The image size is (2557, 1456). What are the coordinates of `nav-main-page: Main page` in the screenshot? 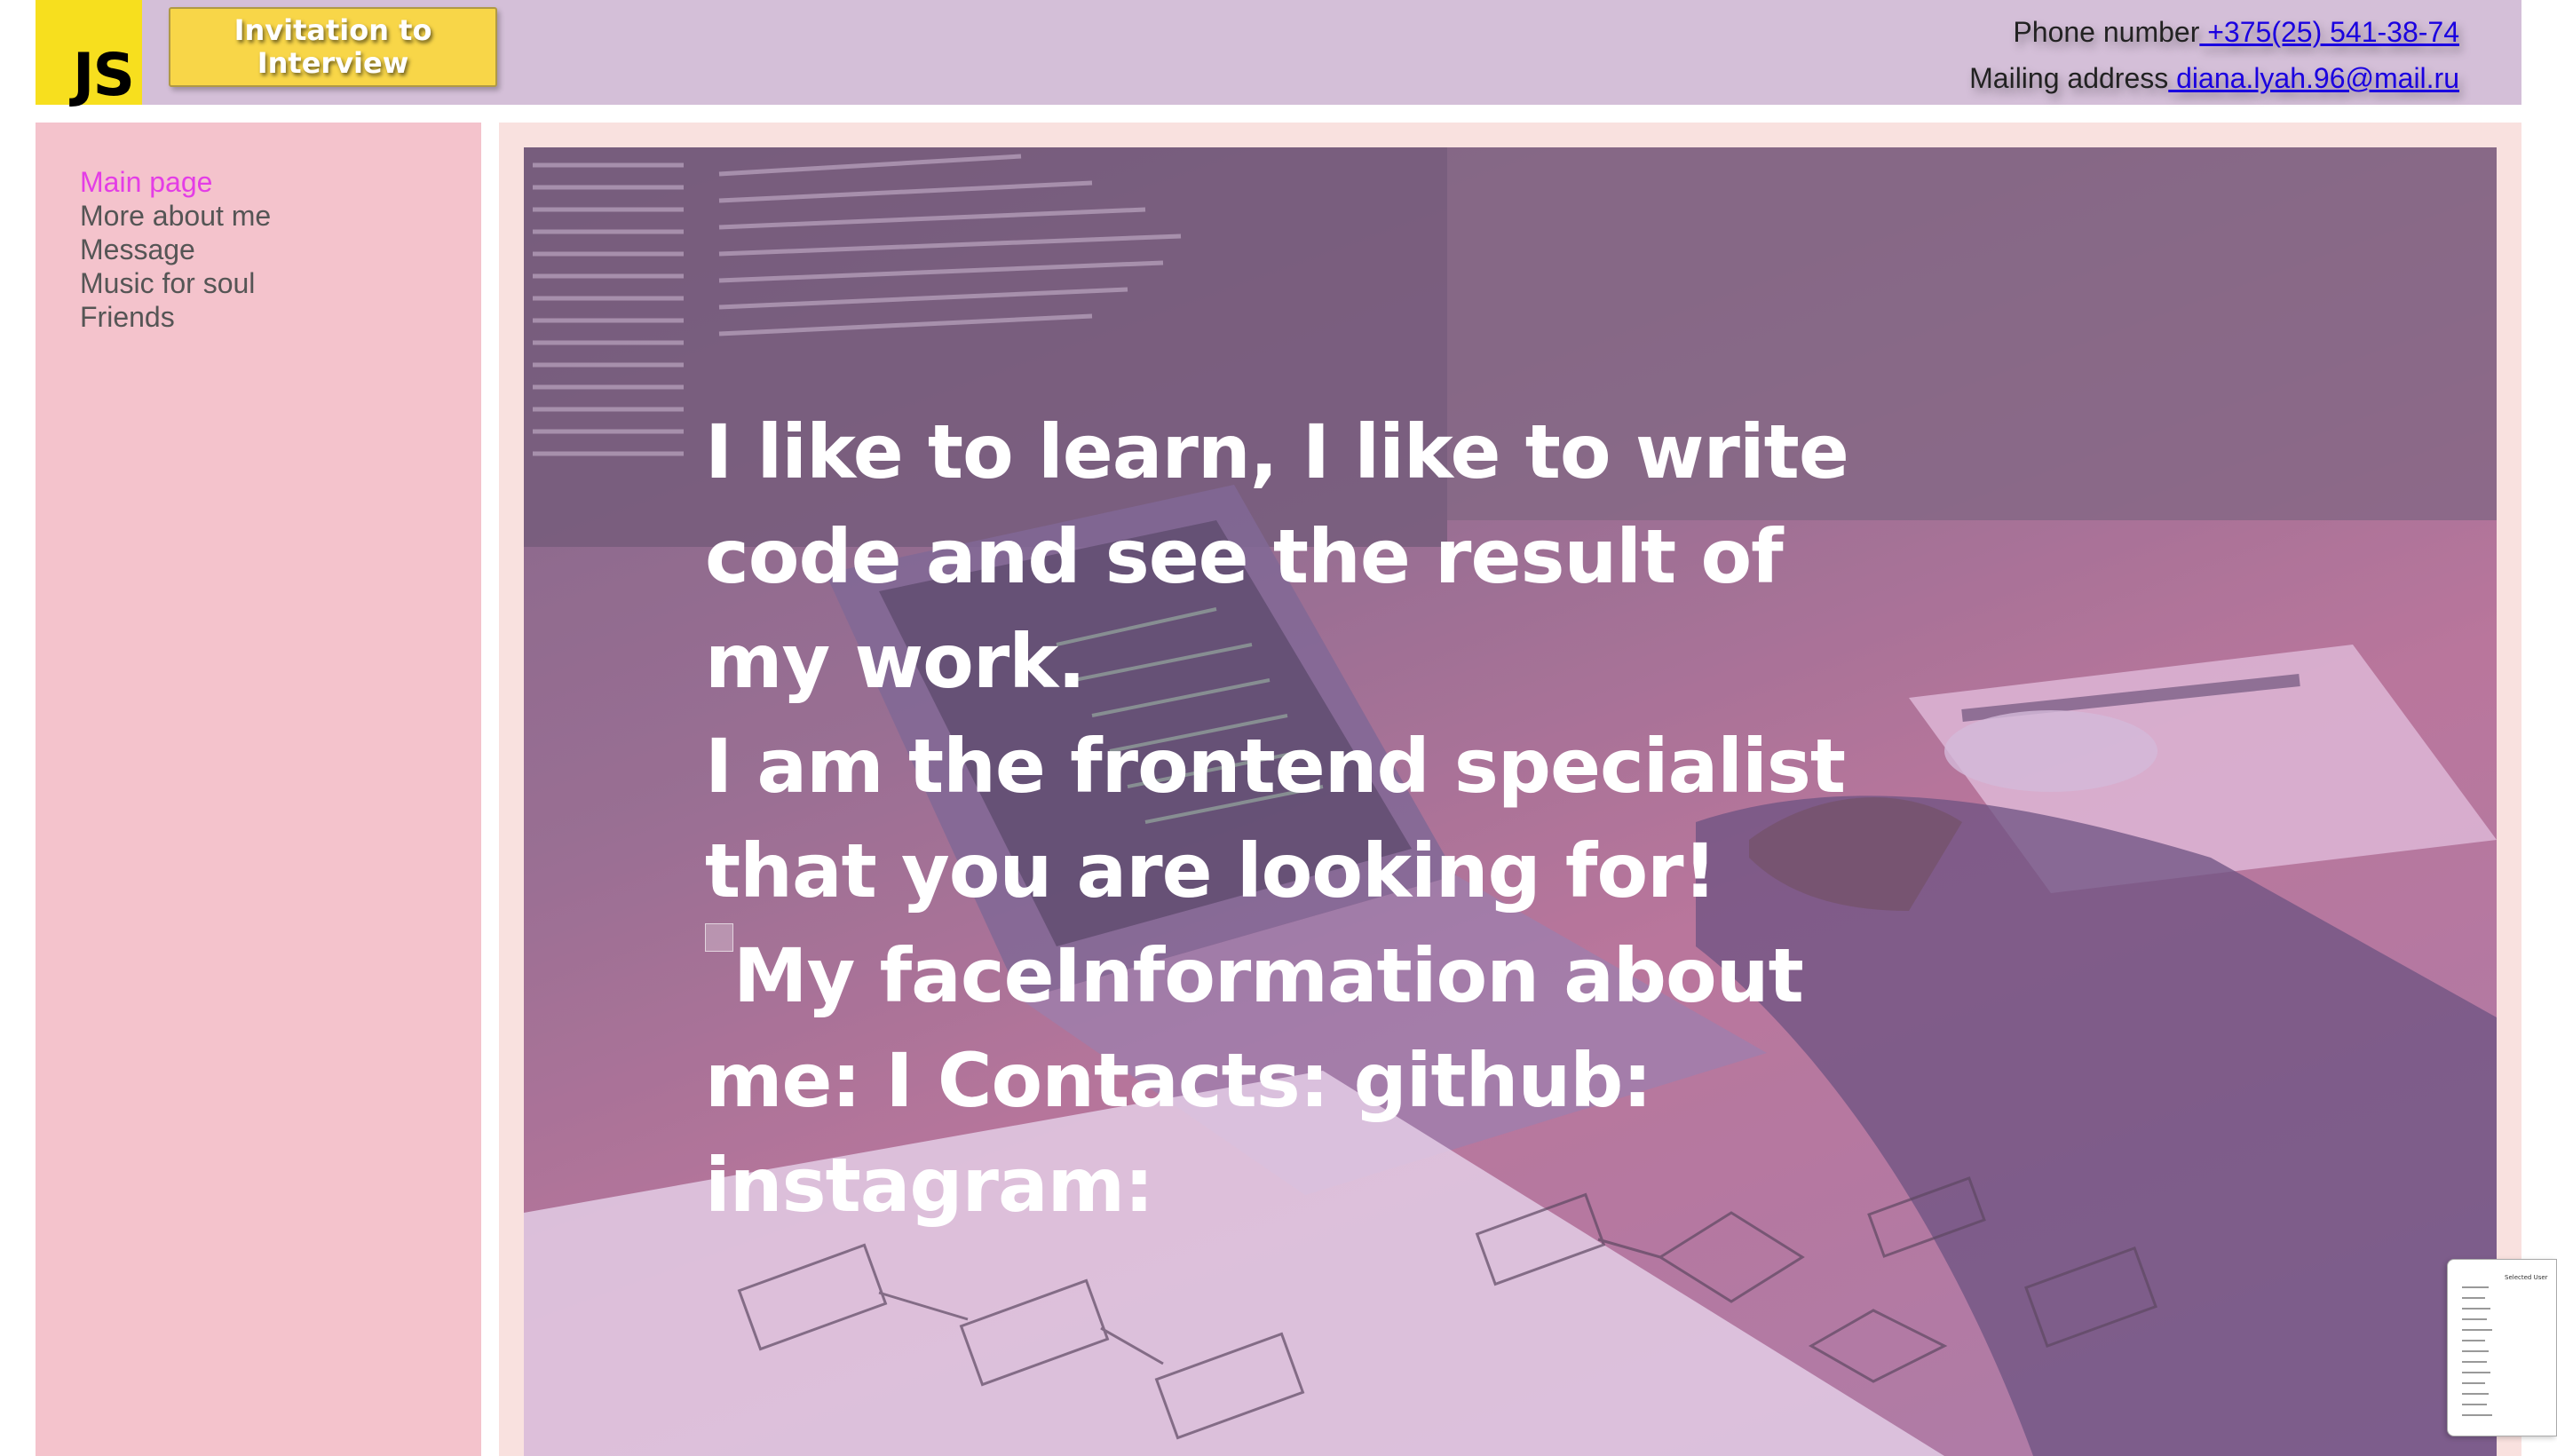 It's located at (175, 182).